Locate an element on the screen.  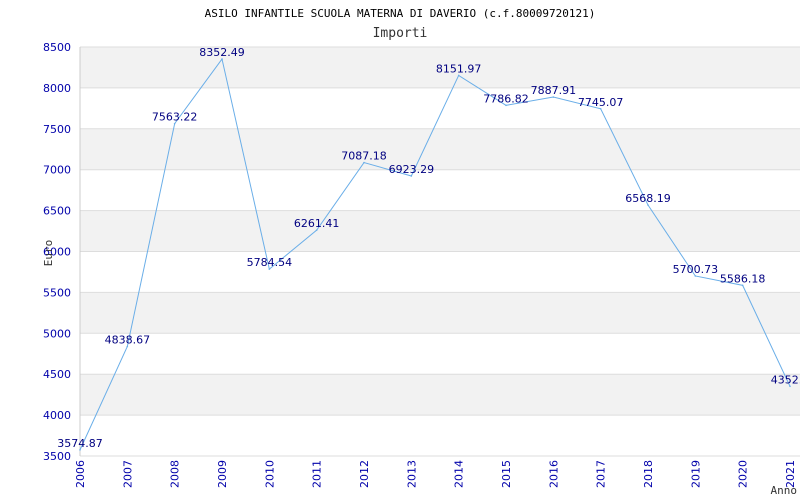
y-tick-label: 8500 is located at coordinates (57, 47).